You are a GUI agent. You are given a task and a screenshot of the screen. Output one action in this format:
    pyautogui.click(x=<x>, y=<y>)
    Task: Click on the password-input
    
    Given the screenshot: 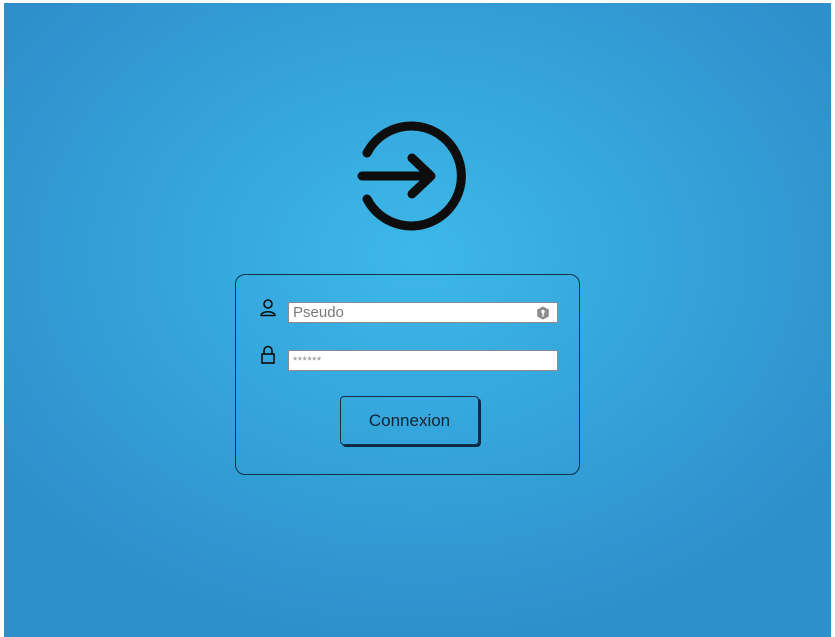 What is the action you would take?
    pyautogui.click(x=423, y=360)
    